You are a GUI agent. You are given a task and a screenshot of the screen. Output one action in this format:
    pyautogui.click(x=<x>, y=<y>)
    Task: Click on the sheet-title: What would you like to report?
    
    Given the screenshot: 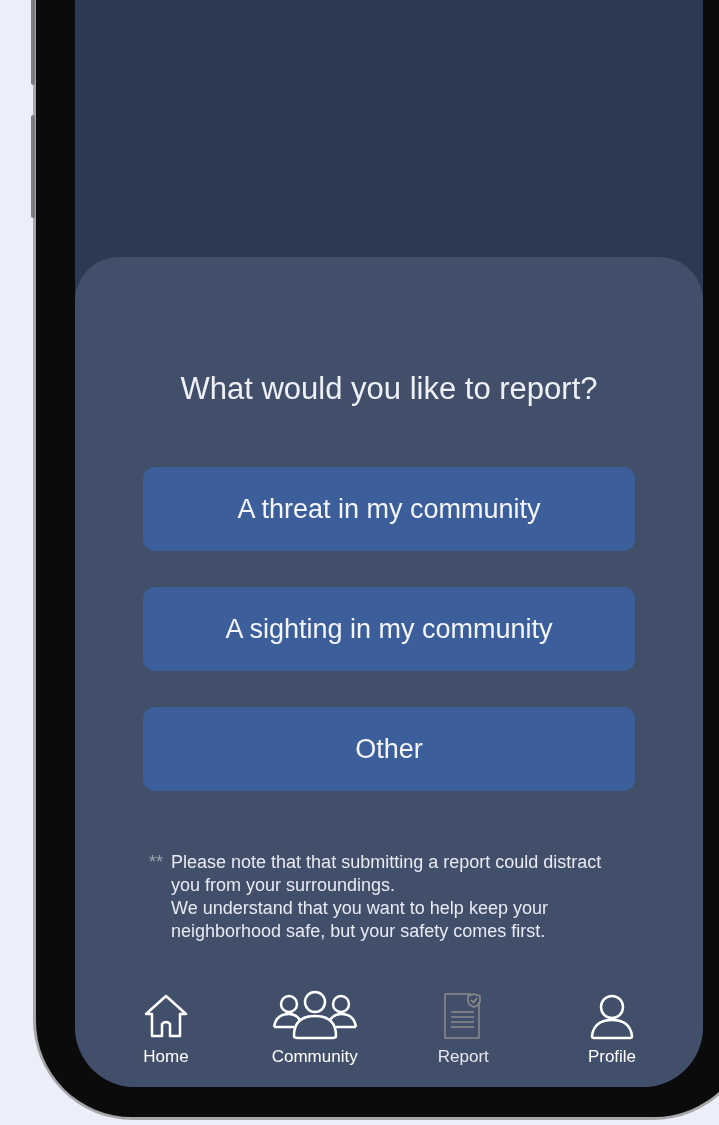 What is the action you would take?
    pyautogui.click(x=389, y=389)
    